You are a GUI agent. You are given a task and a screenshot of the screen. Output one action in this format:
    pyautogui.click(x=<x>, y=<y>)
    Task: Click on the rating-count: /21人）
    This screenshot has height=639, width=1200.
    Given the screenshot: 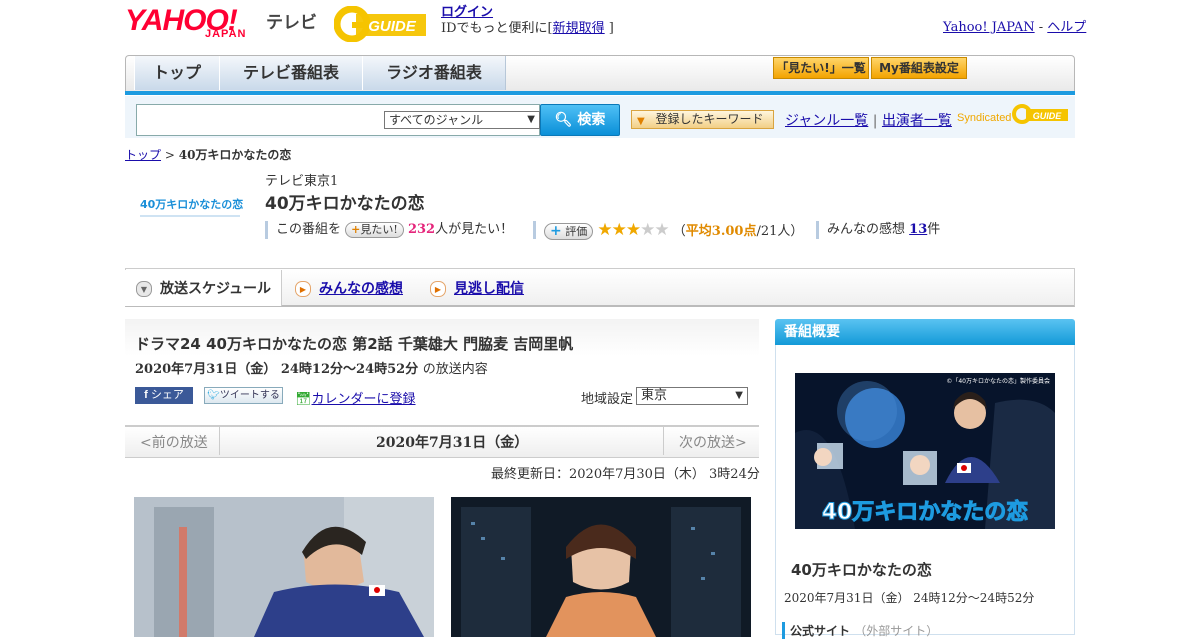 What is the action you would take?
    pyautogui.click(x=780, y=231)
    